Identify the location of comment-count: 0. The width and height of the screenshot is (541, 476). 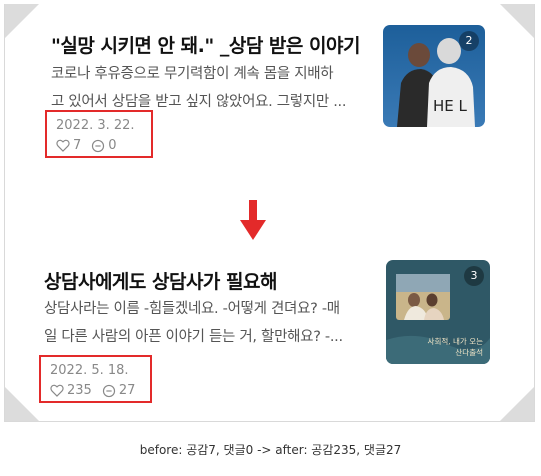
(104, 145).